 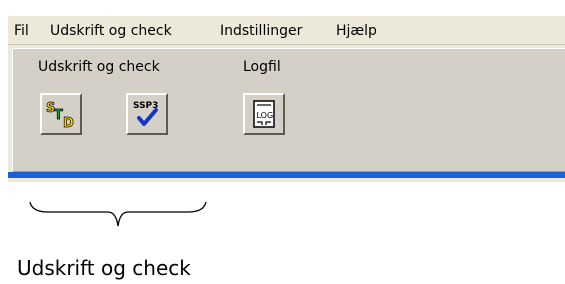 I want to click on menu-indstillinger: Indstillinger, so click(x=261, y=31).